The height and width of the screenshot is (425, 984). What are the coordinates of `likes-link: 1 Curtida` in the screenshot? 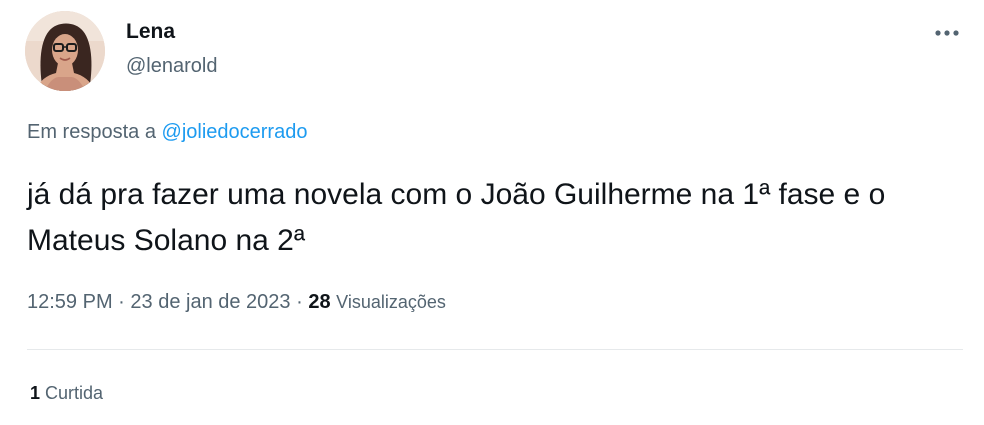 It's located at (66, 393).